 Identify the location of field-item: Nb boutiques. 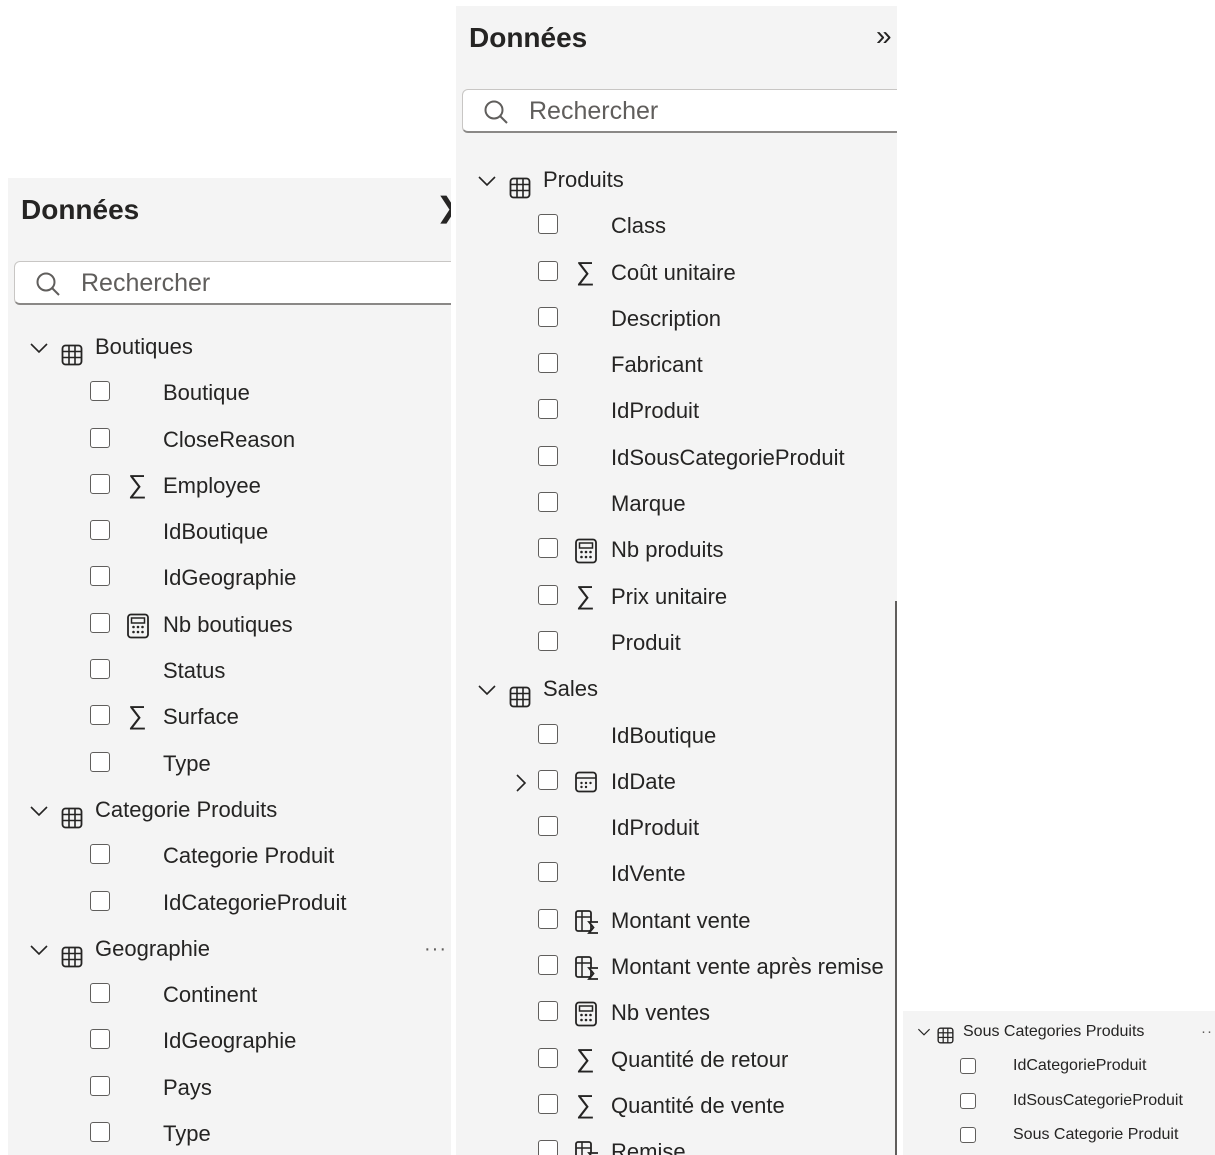
(229, 625).